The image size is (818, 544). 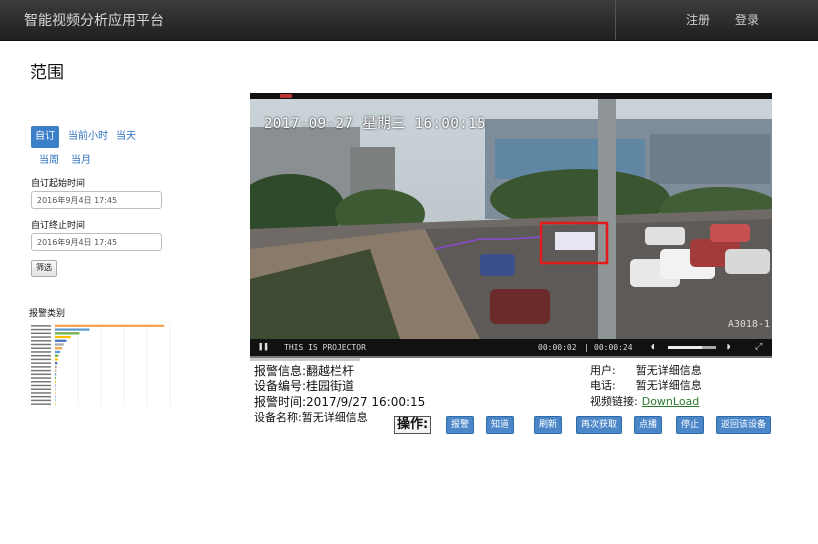 What do you see at coordinates (45, 137) in the screenshot?
I see `range-custom-button: 自订` at bounding box center [45, 137].